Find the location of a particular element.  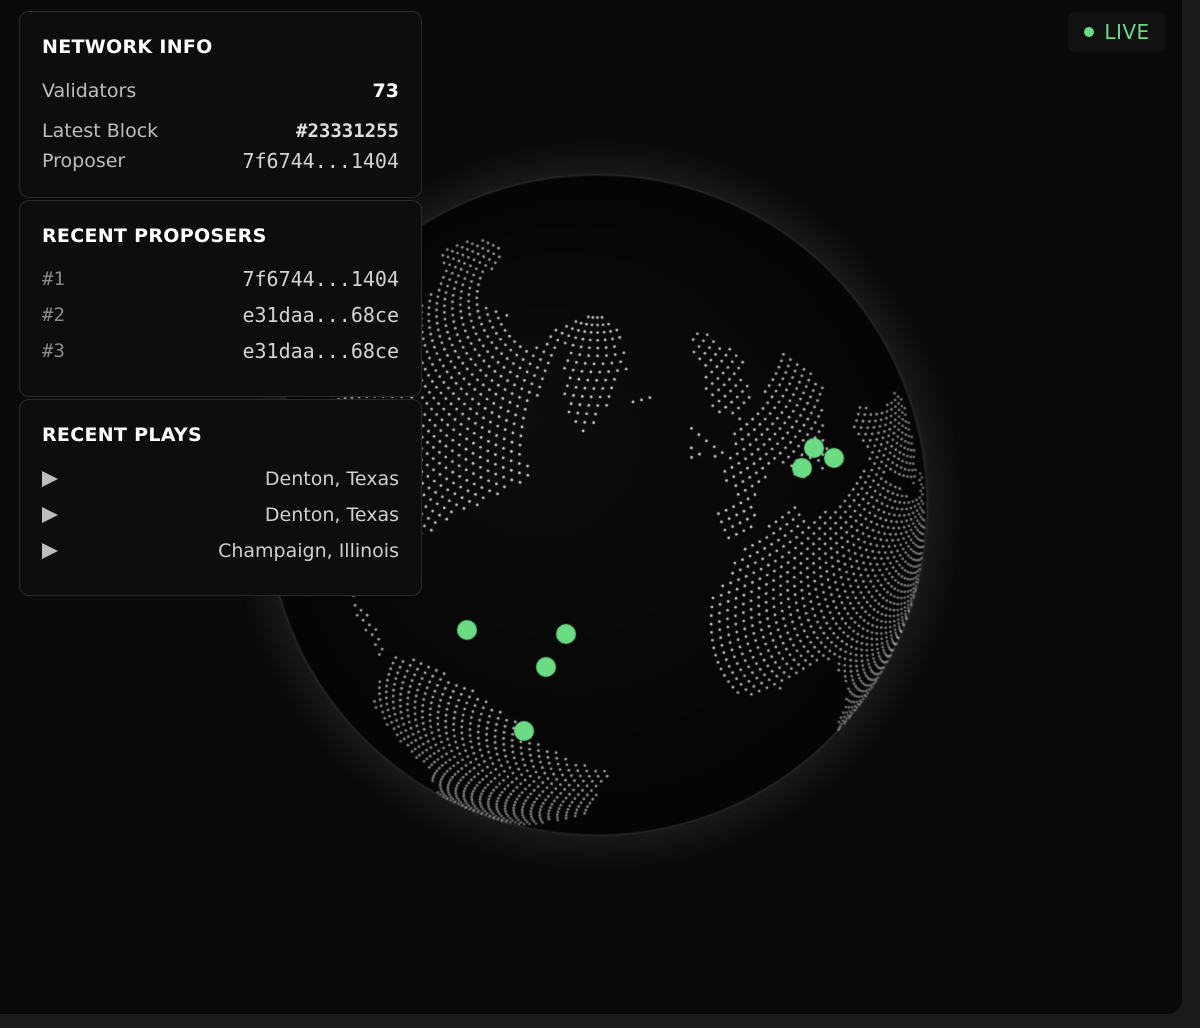

proposer-row: Proposer 7f6744...1404 is located at coordinates (220, 161).